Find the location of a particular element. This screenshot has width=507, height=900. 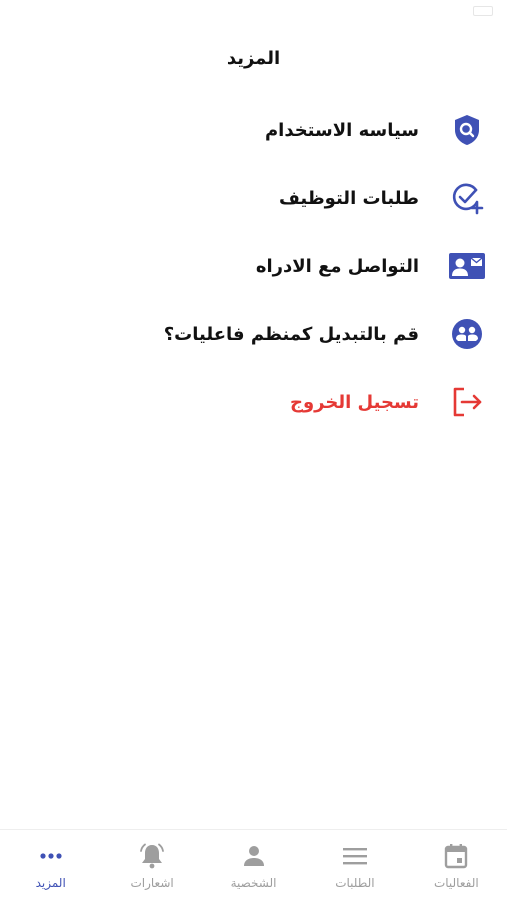

contact-card-icon is located at coordinates (467, 266).